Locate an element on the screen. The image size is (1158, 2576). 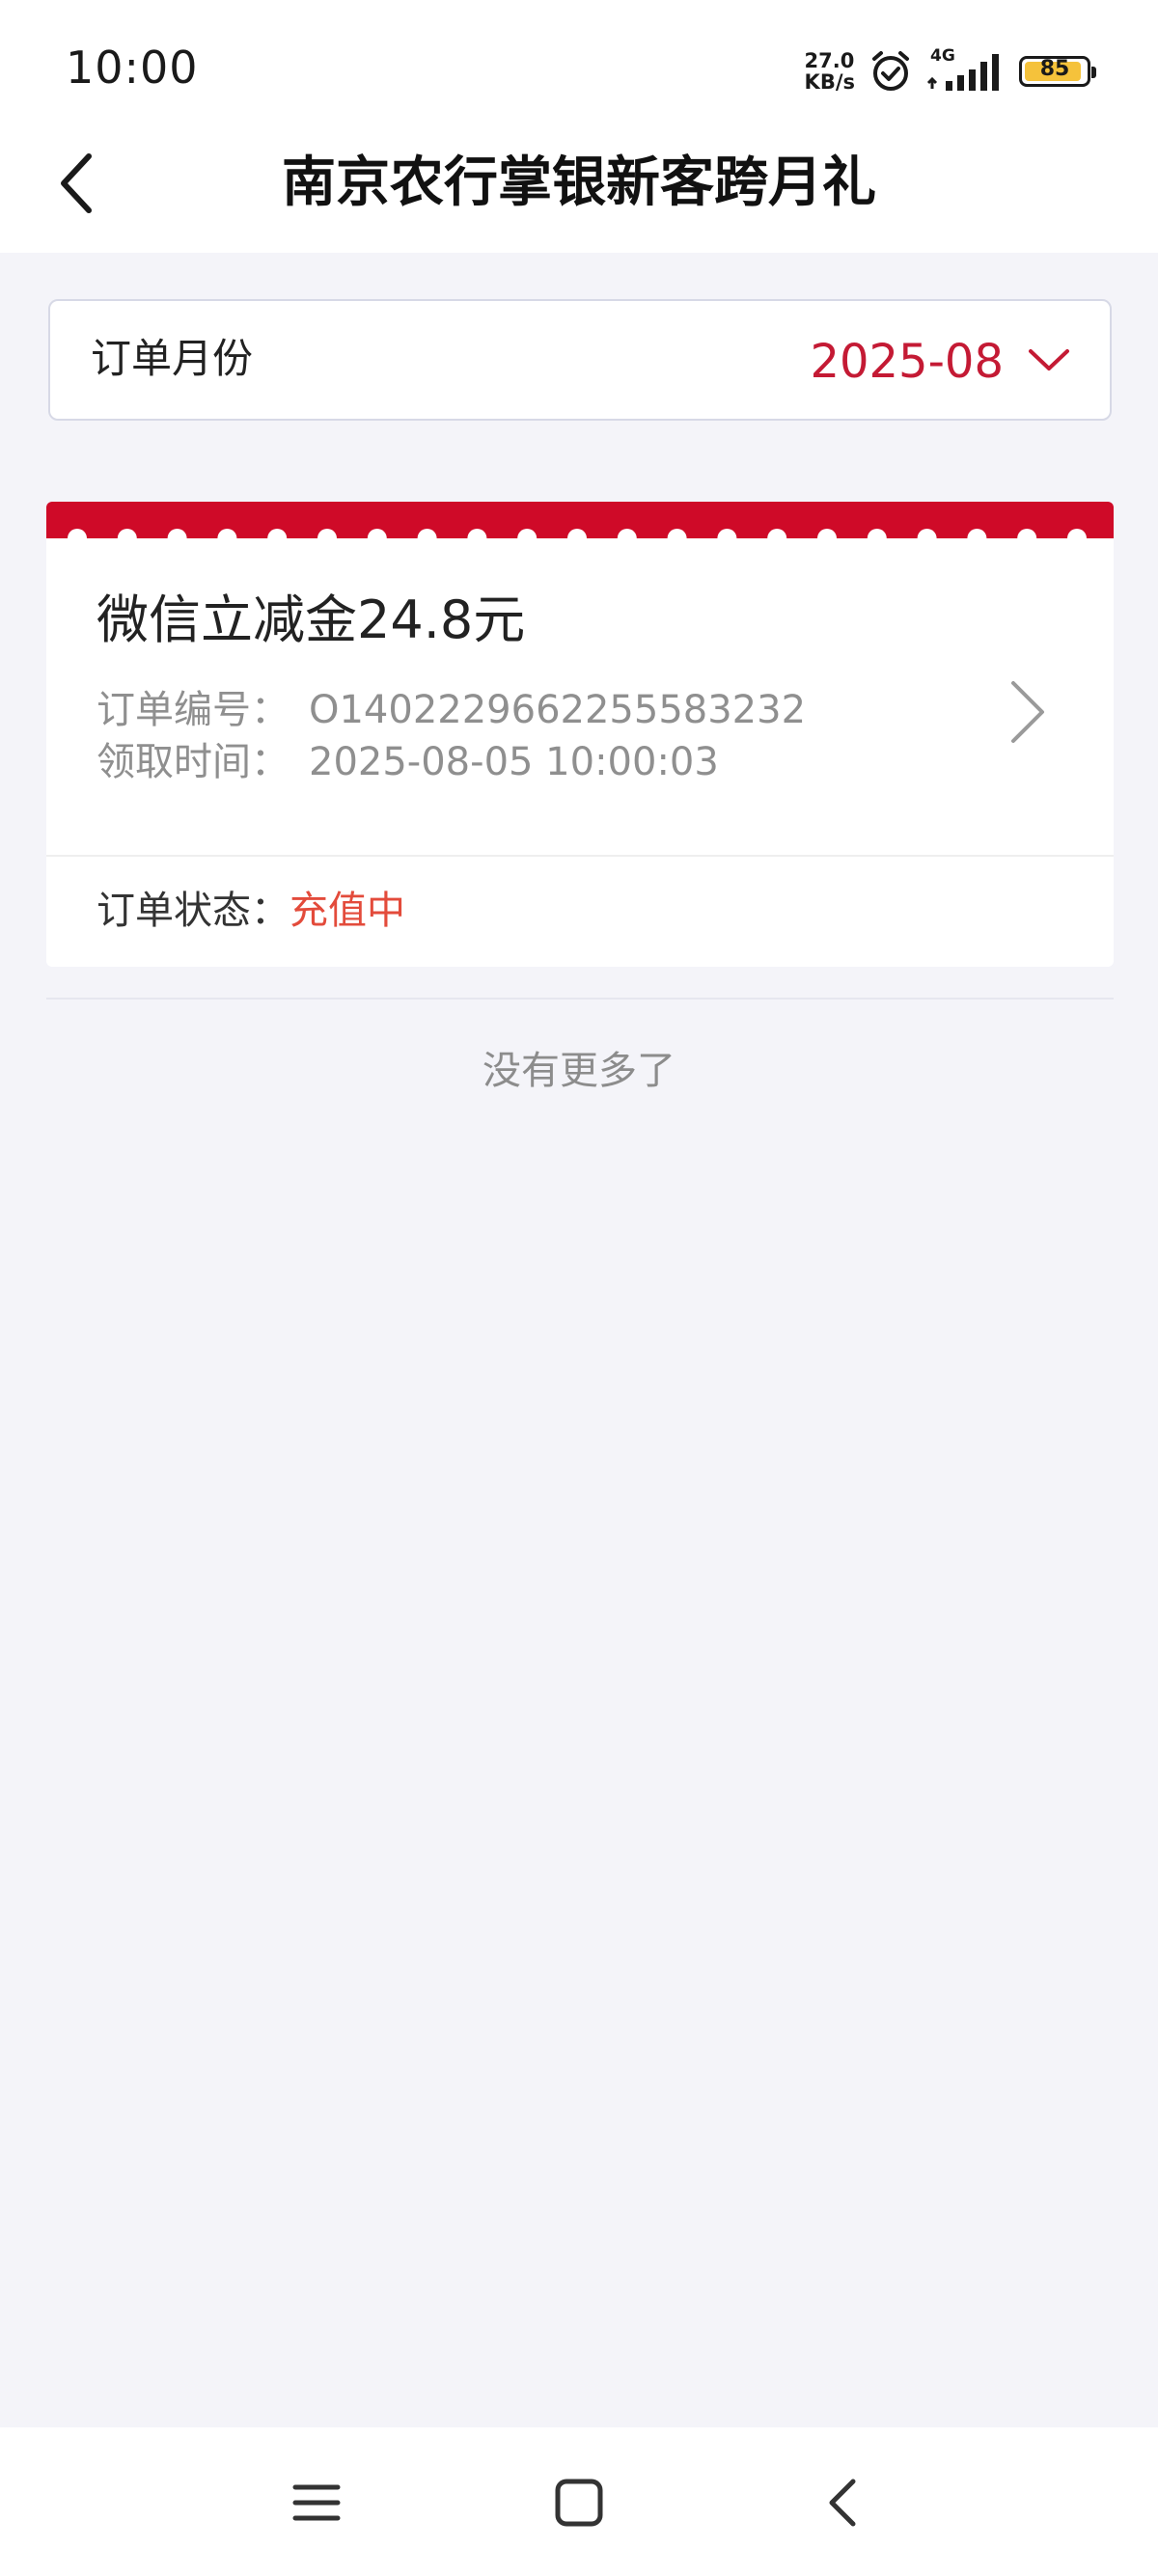
menu-icon is located at coordinates (317, 2505).